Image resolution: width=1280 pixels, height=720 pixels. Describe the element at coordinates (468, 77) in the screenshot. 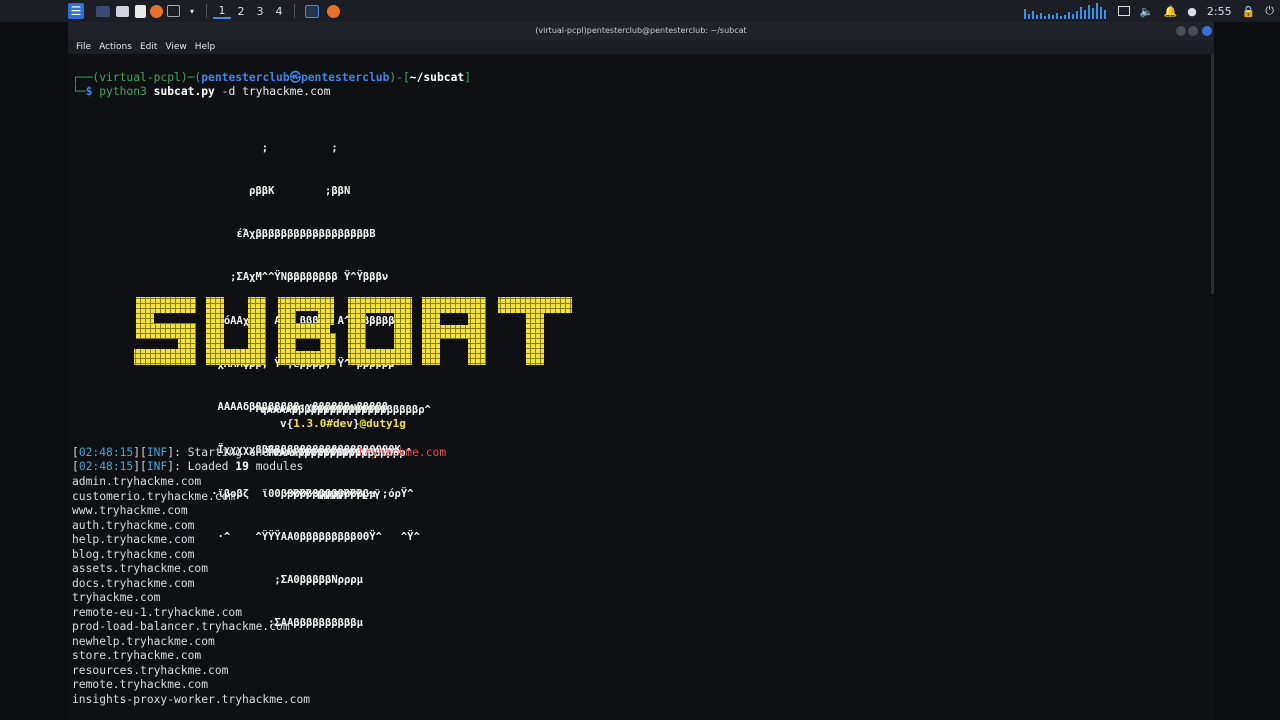

I see `prompt-sep: ]` at that location.